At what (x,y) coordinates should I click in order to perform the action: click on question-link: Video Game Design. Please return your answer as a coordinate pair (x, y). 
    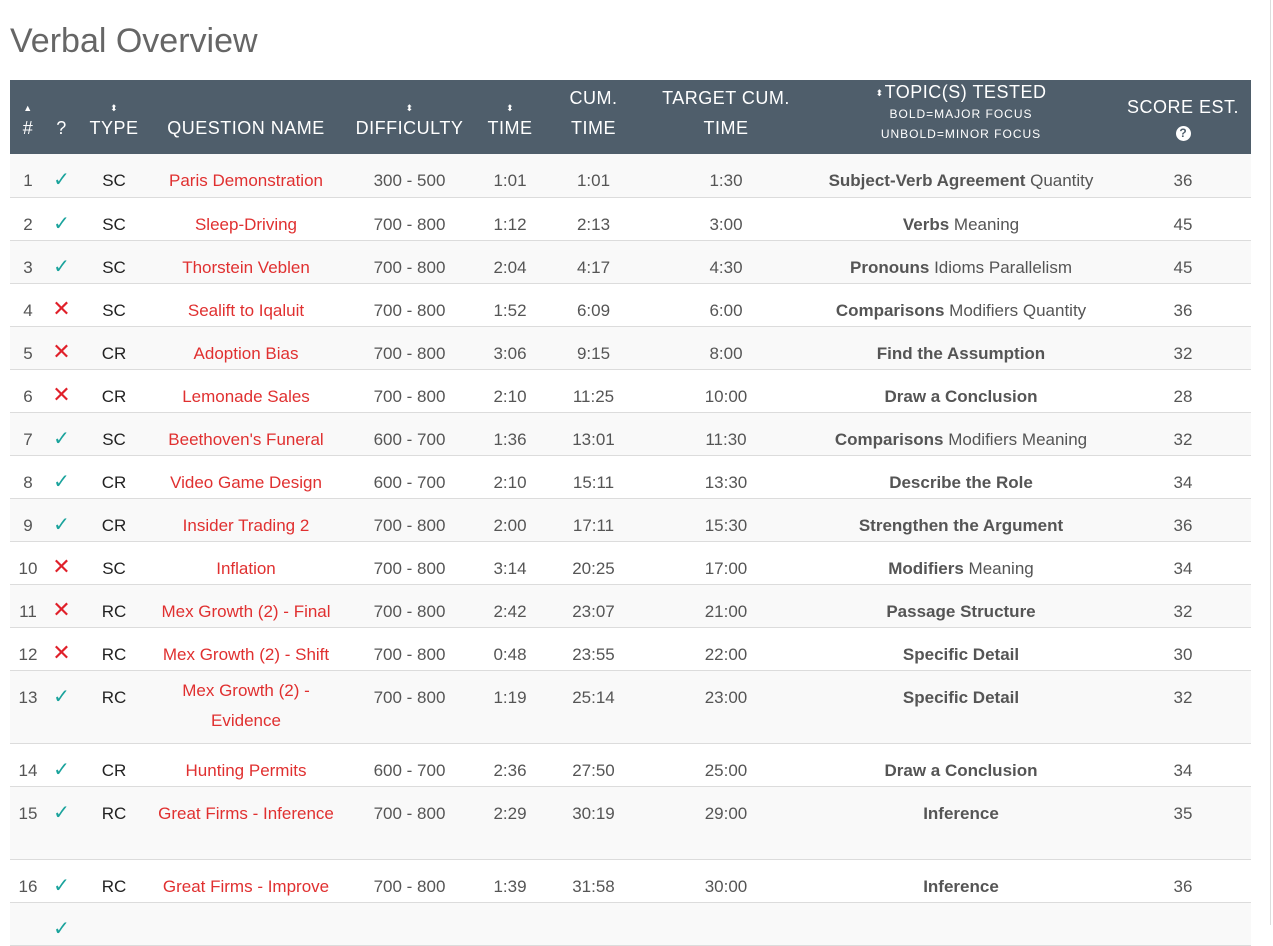
    Looking at the image, I should click on (246, 483).